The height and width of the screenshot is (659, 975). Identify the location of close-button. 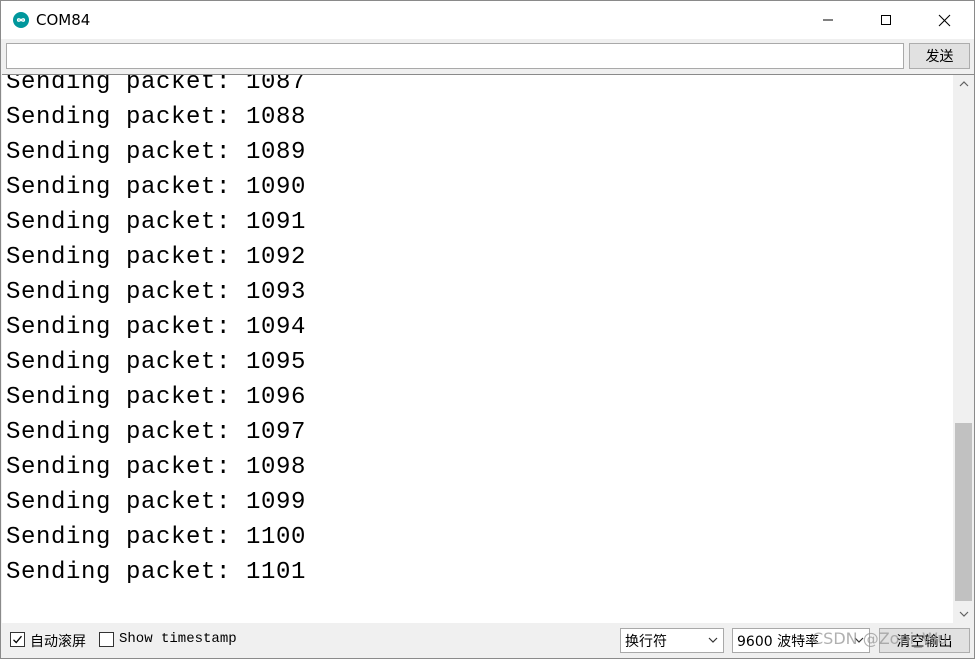
(944, 20).